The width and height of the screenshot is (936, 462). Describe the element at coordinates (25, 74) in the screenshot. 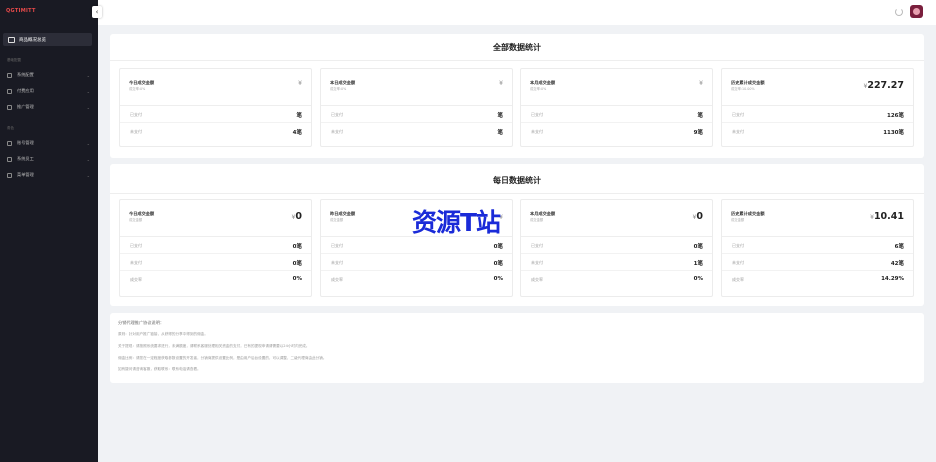

I see `sidebar-item-label: 系统配置` at that location.